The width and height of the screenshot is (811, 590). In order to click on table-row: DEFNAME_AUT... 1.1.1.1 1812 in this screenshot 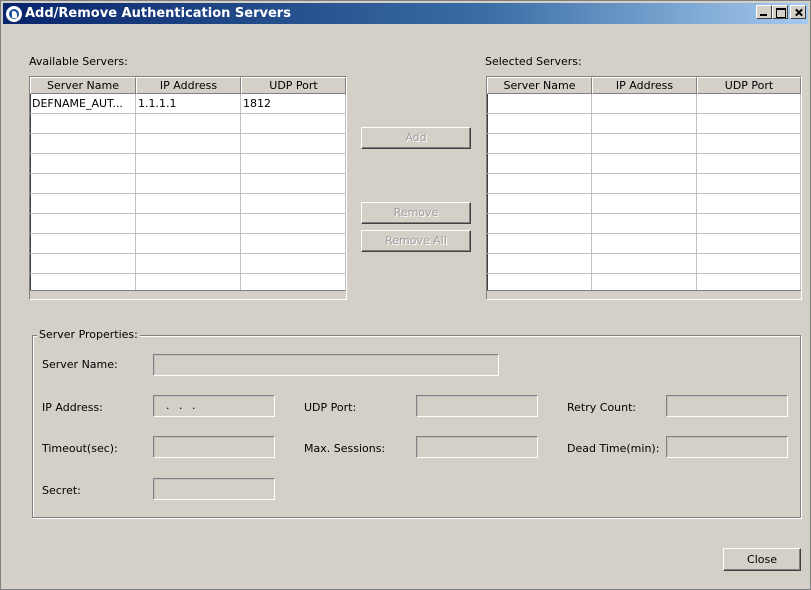, I will do `click(188, 104)`.